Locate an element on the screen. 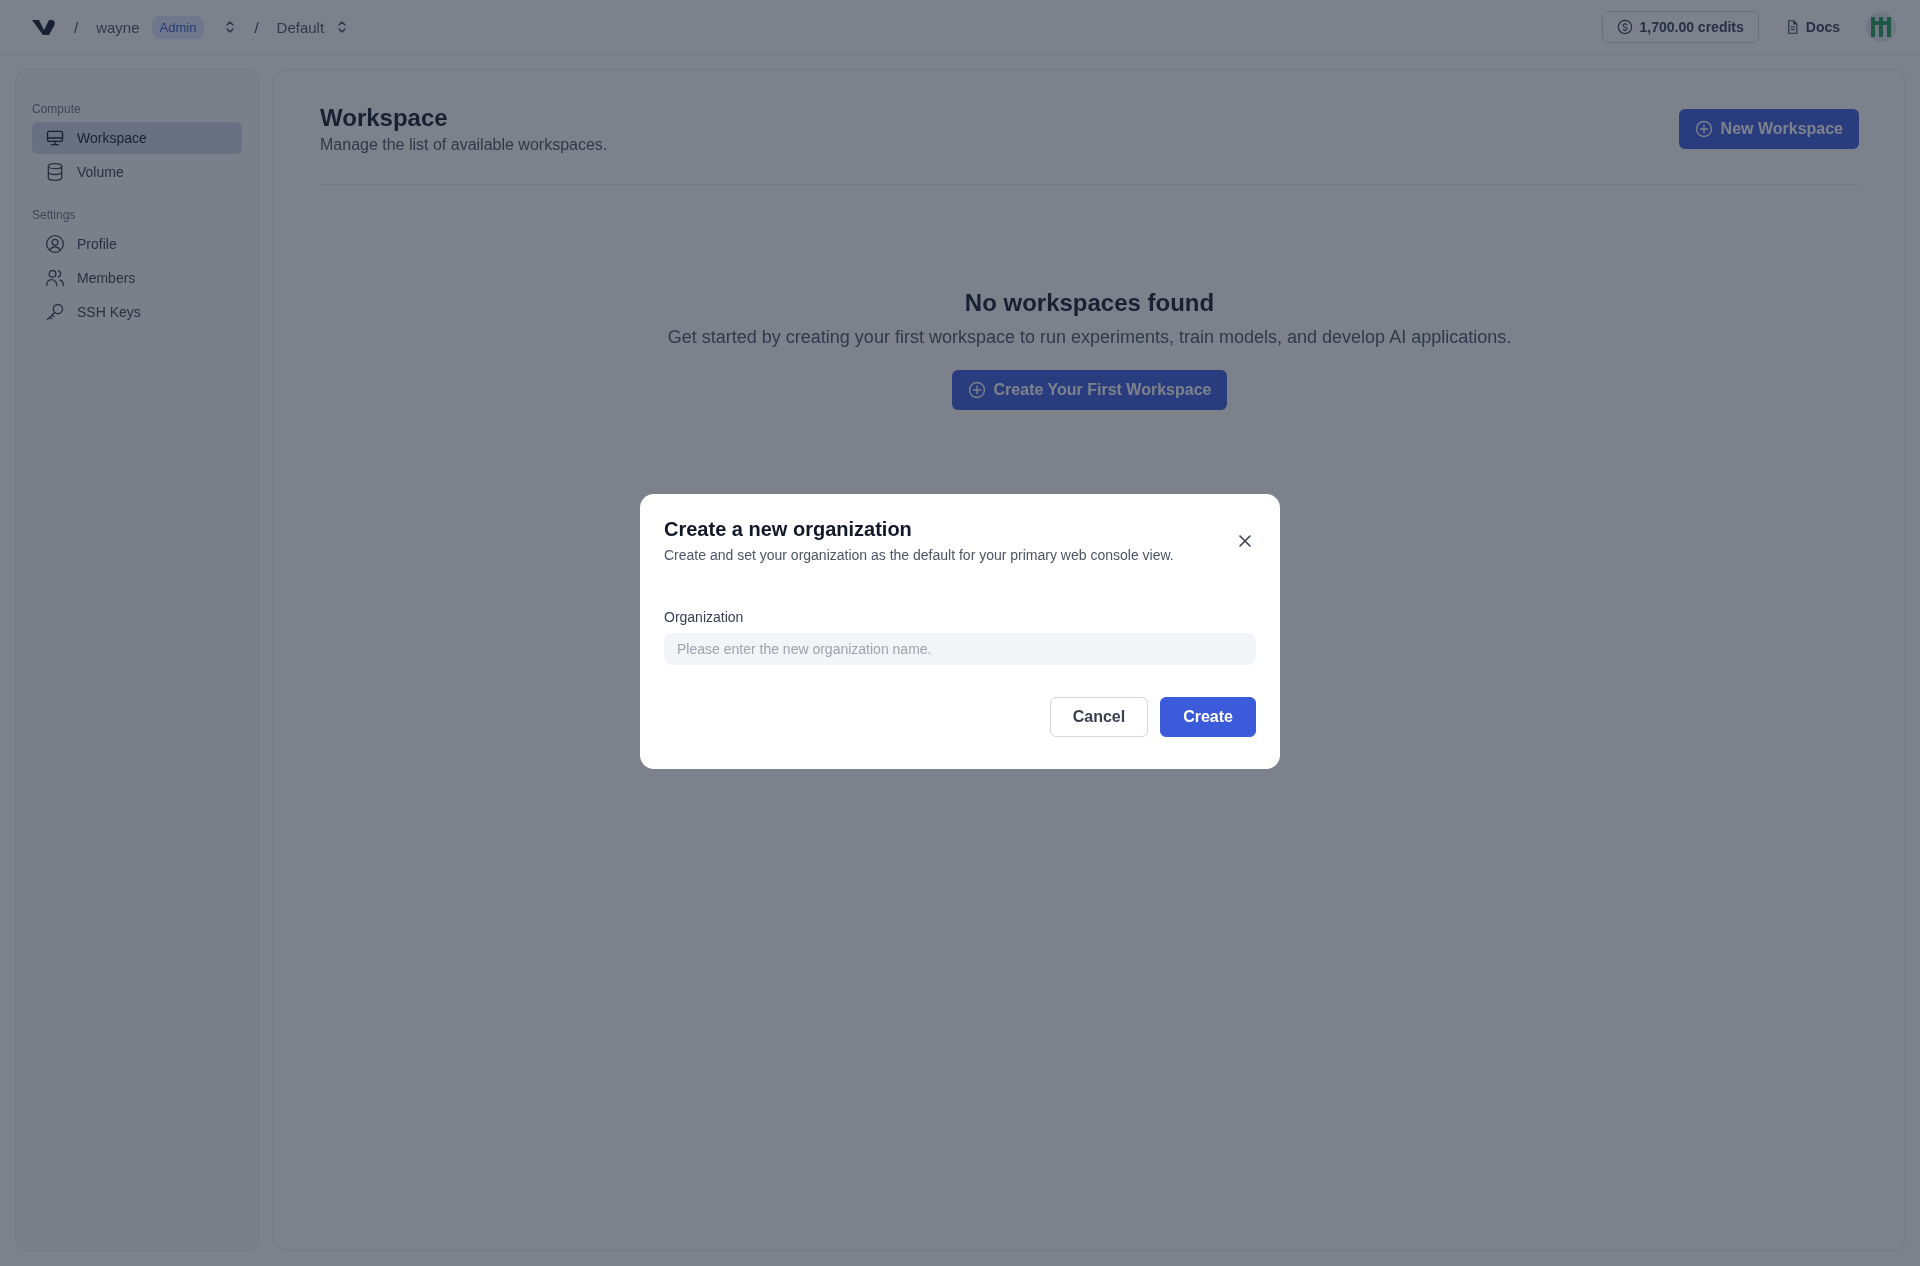 The image size is (1920, 1266). close-icon is located at coordinates (1245, 541).